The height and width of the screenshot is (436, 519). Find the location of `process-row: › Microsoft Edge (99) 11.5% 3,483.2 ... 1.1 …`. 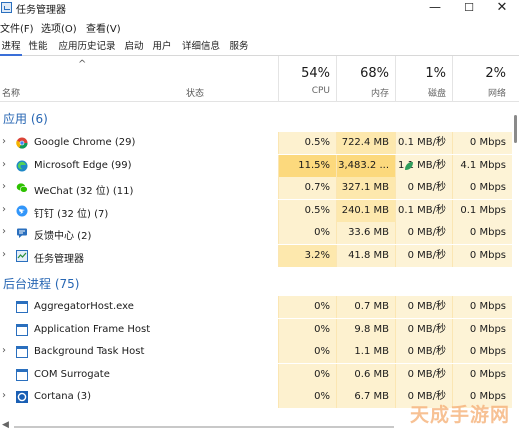

process-row: › Microsoft Edge (99) 11.5% 3,483.2 ... 1.1 … is located at coordinates (259, 165).